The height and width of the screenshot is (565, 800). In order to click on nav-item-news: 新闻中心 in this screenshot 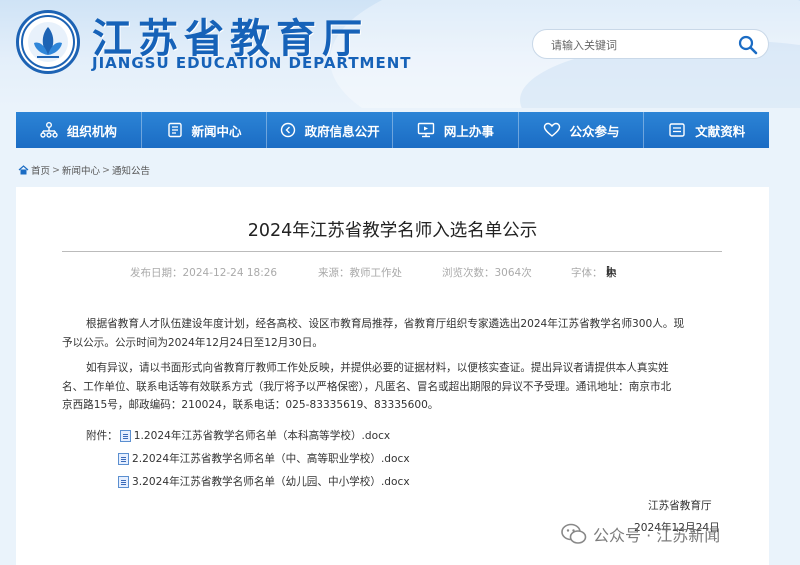, I will do `click(205, 130)`.